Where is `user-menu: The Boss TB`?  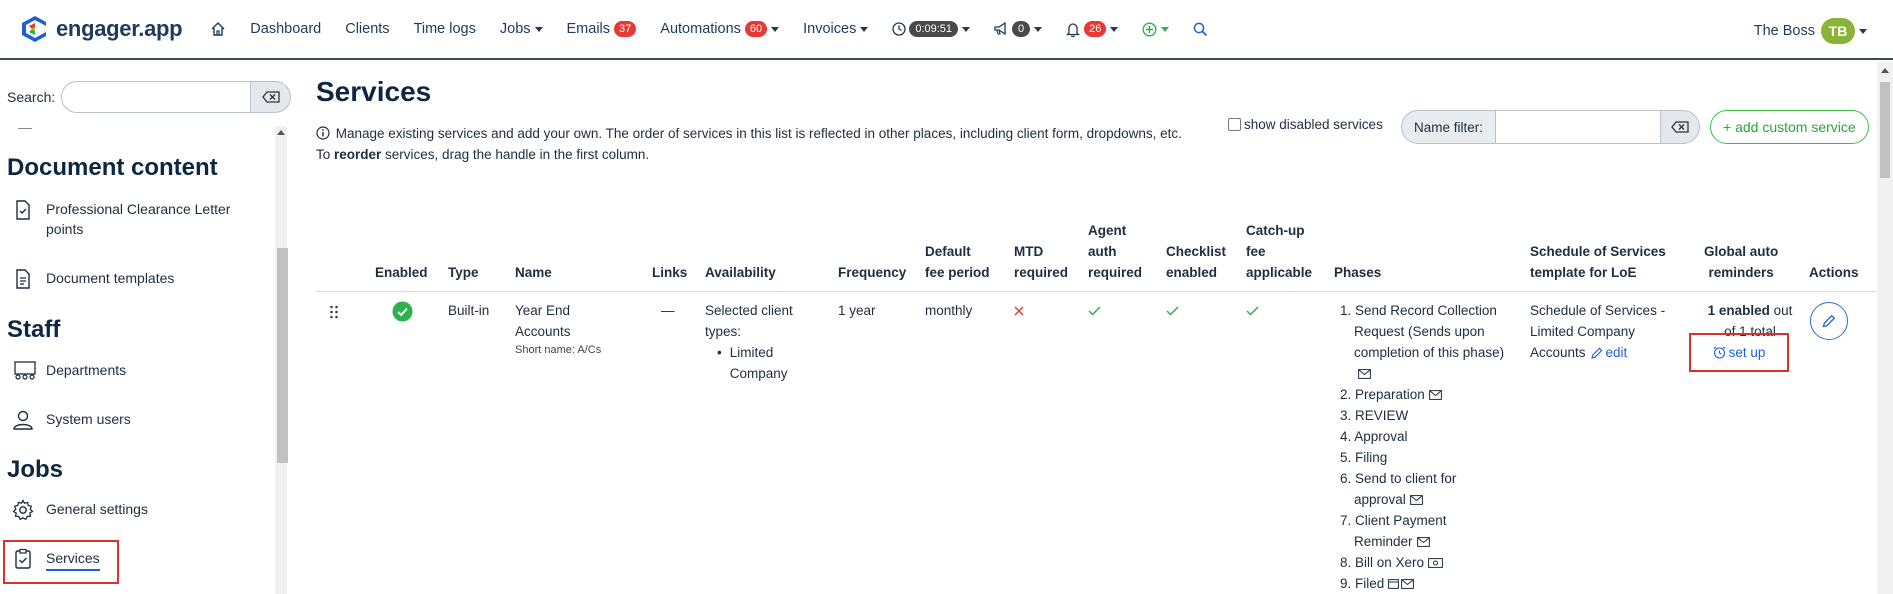
user-menu: The Boss TB is located at coordinates (1810, 31).